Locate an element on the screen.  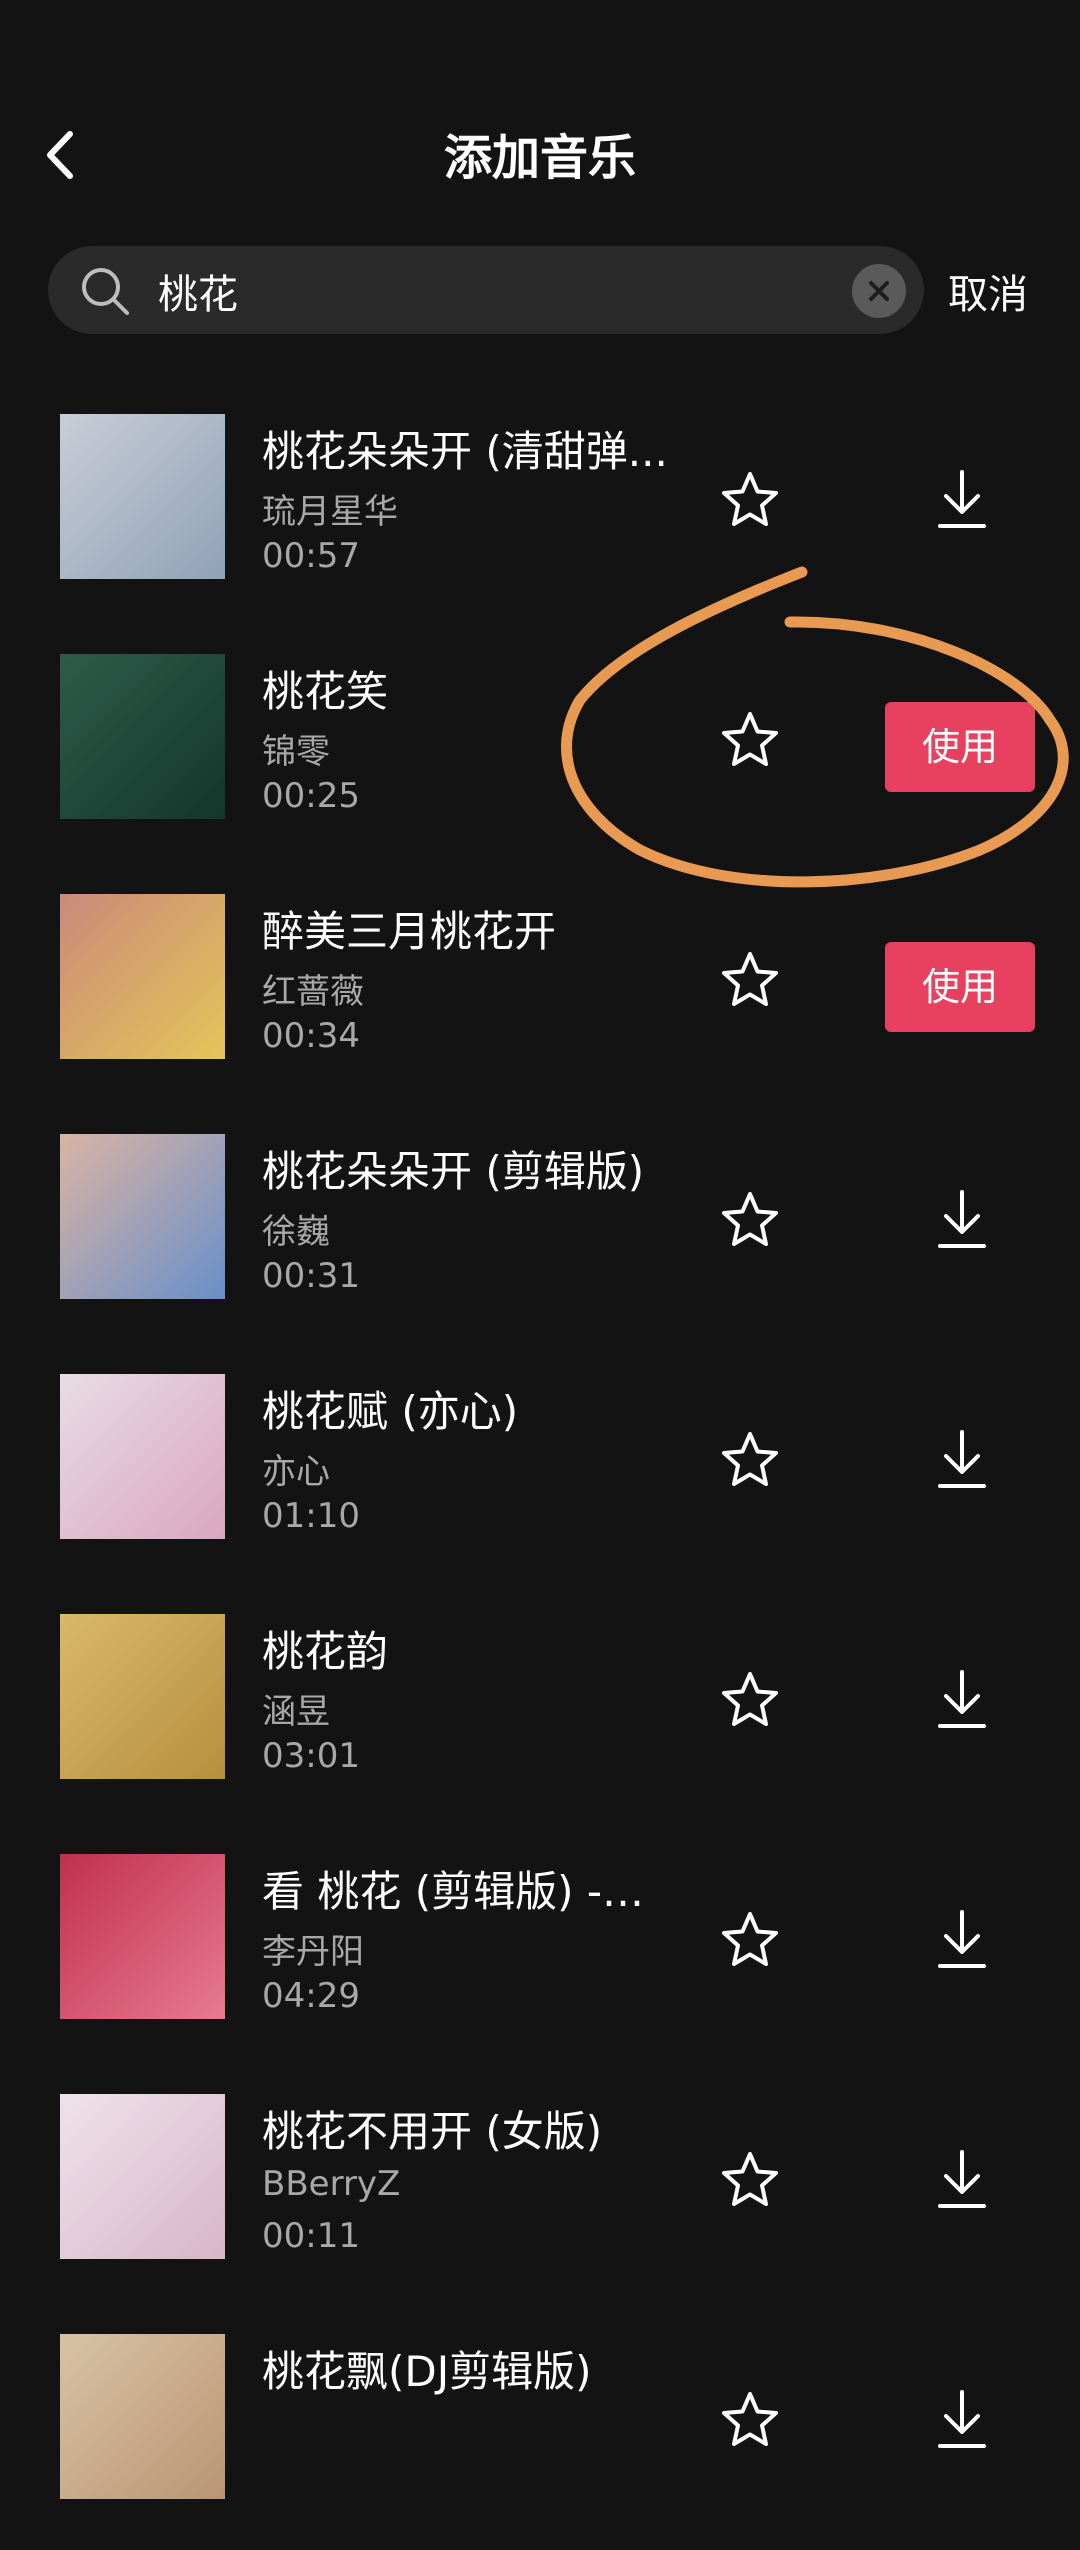
search-bar is located at coordinates (486, 290).